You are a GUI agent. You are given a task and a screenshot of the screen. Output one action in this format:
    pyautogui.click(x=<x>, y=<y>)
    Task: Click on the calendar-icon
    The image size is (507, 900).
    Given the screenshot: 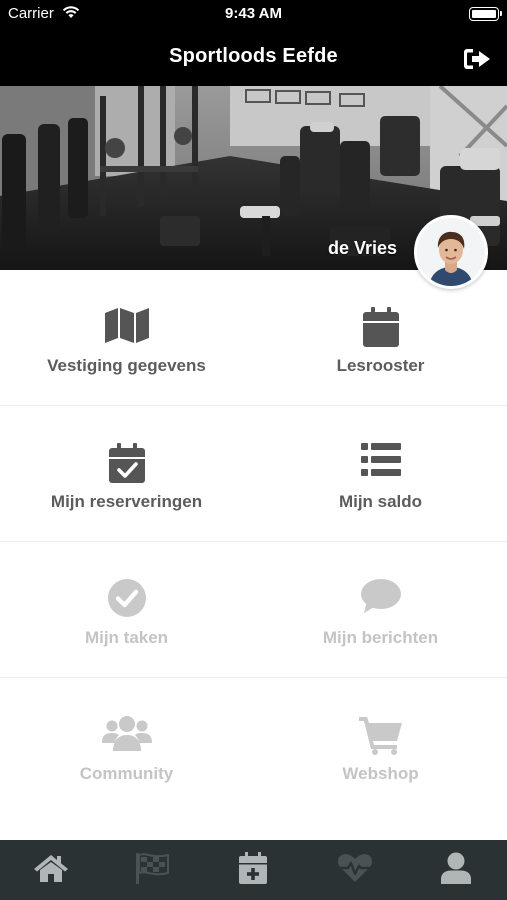 What is the action you would take?
    pyautogui.click(x=380, y=327)
    